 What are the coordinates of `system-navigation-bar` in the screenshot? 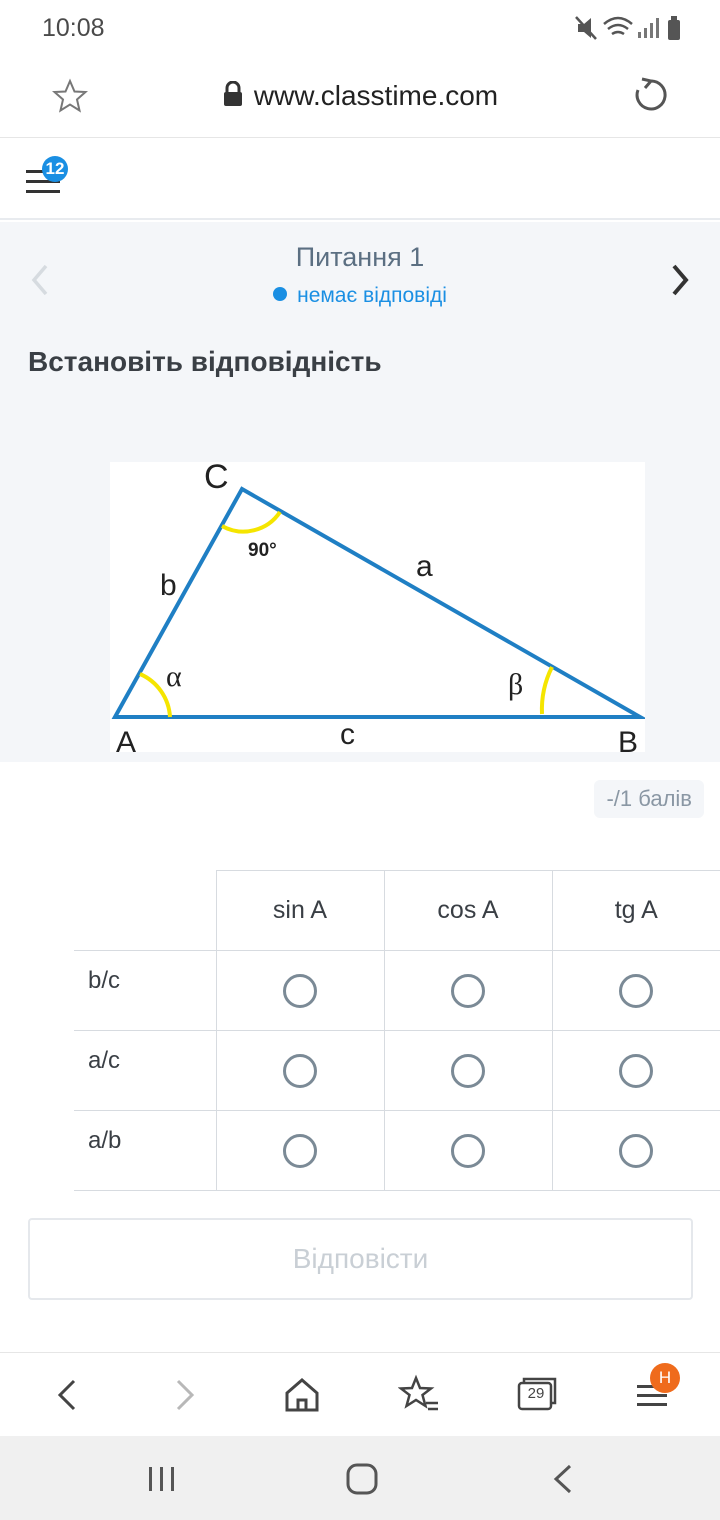 It's located at (360, 1478).